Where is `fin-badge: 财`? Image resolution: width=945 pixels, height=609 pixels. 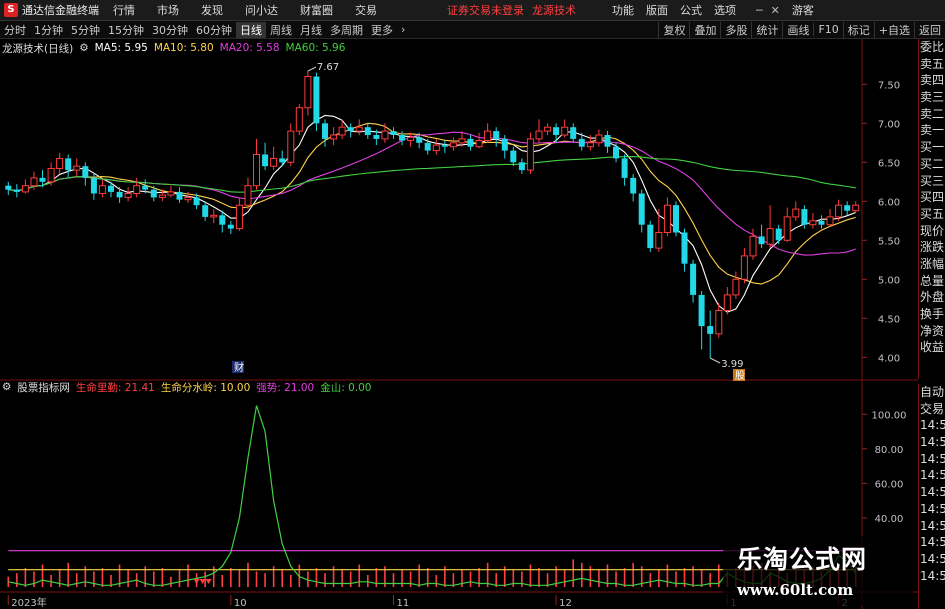
fin-badge: 财 is located at coordinates (239, 367).